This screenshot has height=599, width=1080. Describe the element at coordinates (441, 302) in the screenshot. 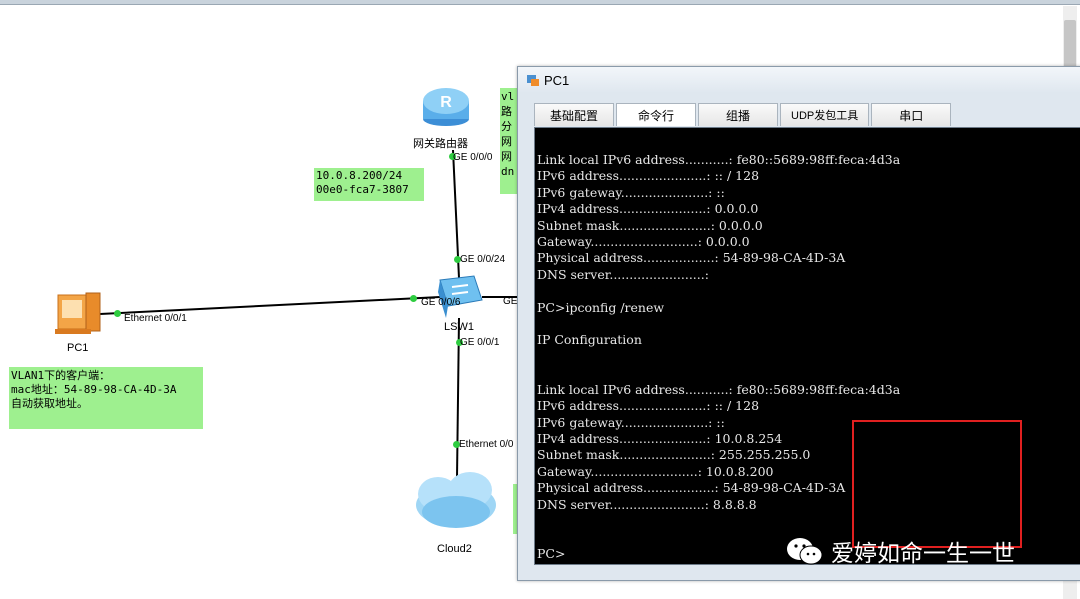

I see `switch-port-left-label: GE 0/0/6` at that location.